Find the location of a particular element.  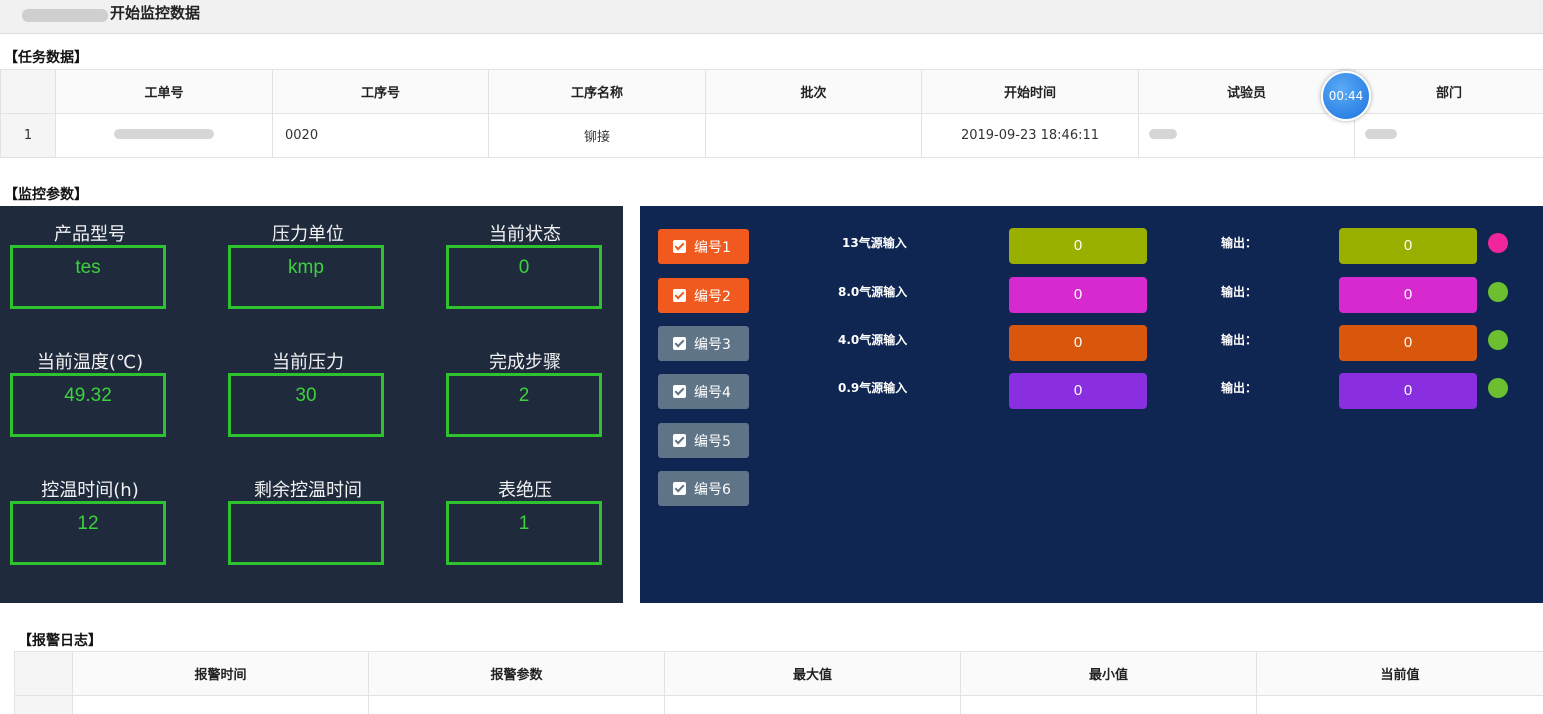

value-product-model: tes is located at coordinates (88, 277).